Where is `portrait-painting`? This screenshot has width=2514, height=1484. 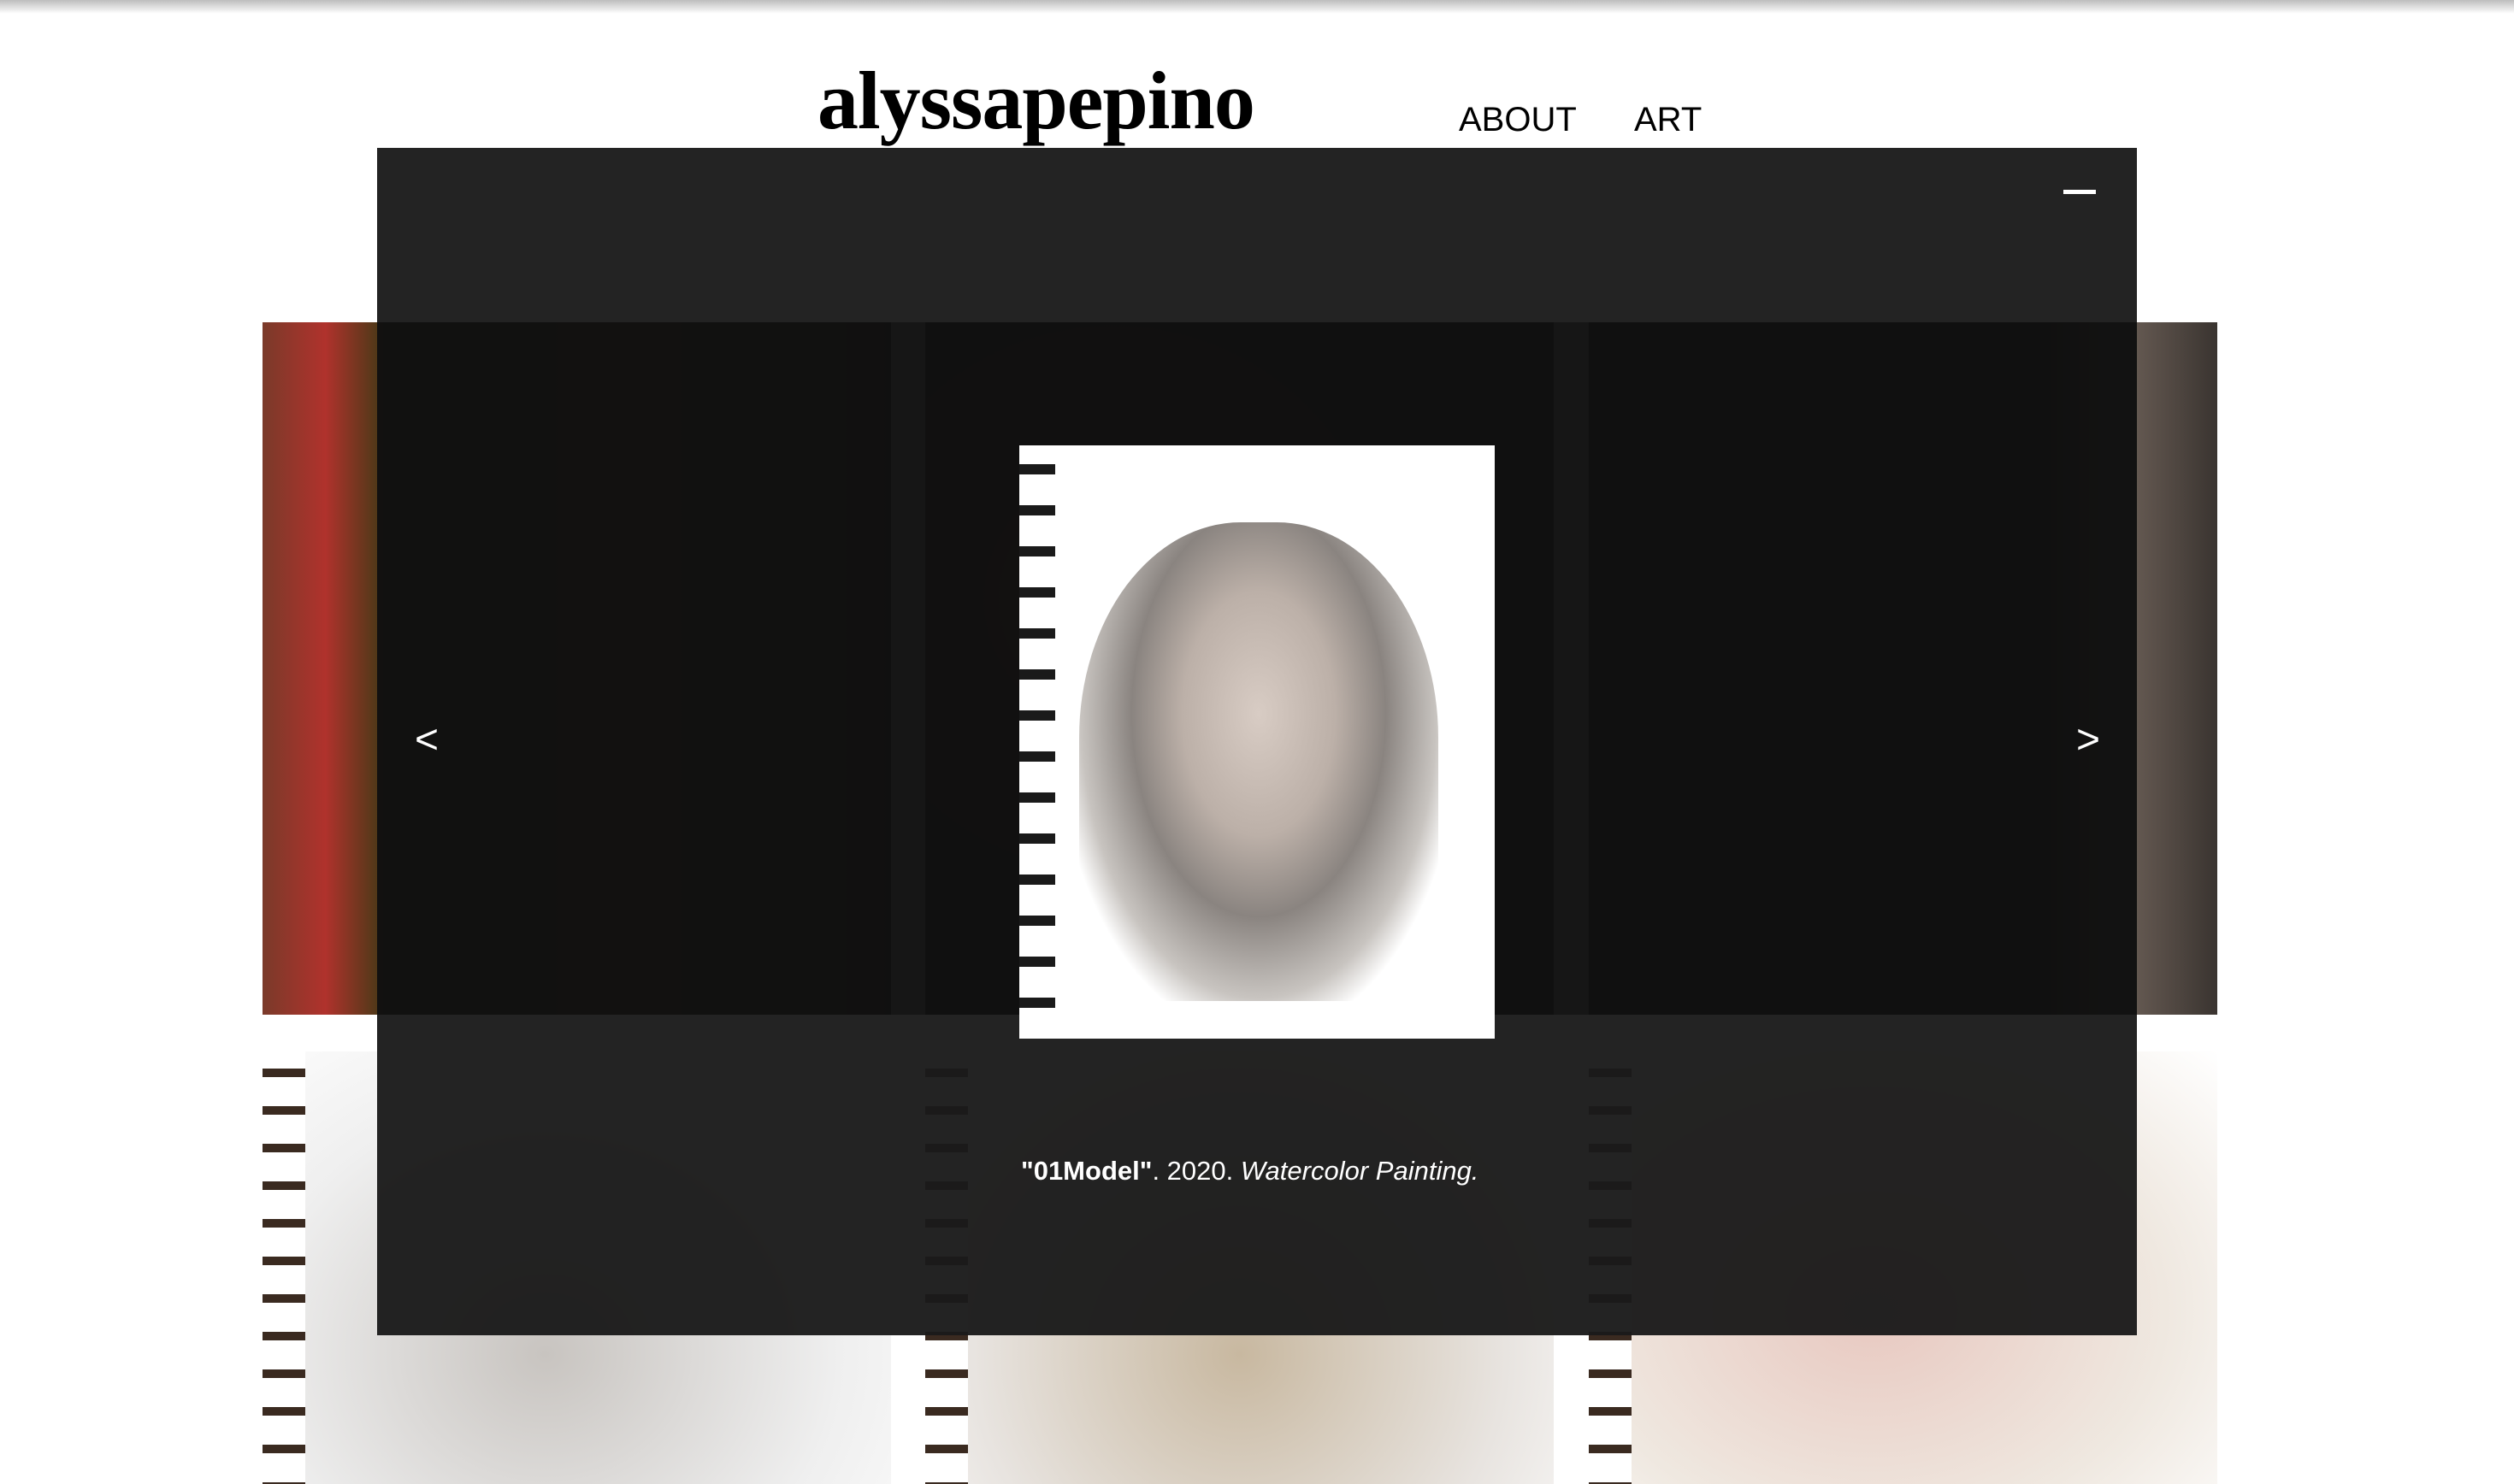 portrait-painting is located at coordinates (1259, 761).